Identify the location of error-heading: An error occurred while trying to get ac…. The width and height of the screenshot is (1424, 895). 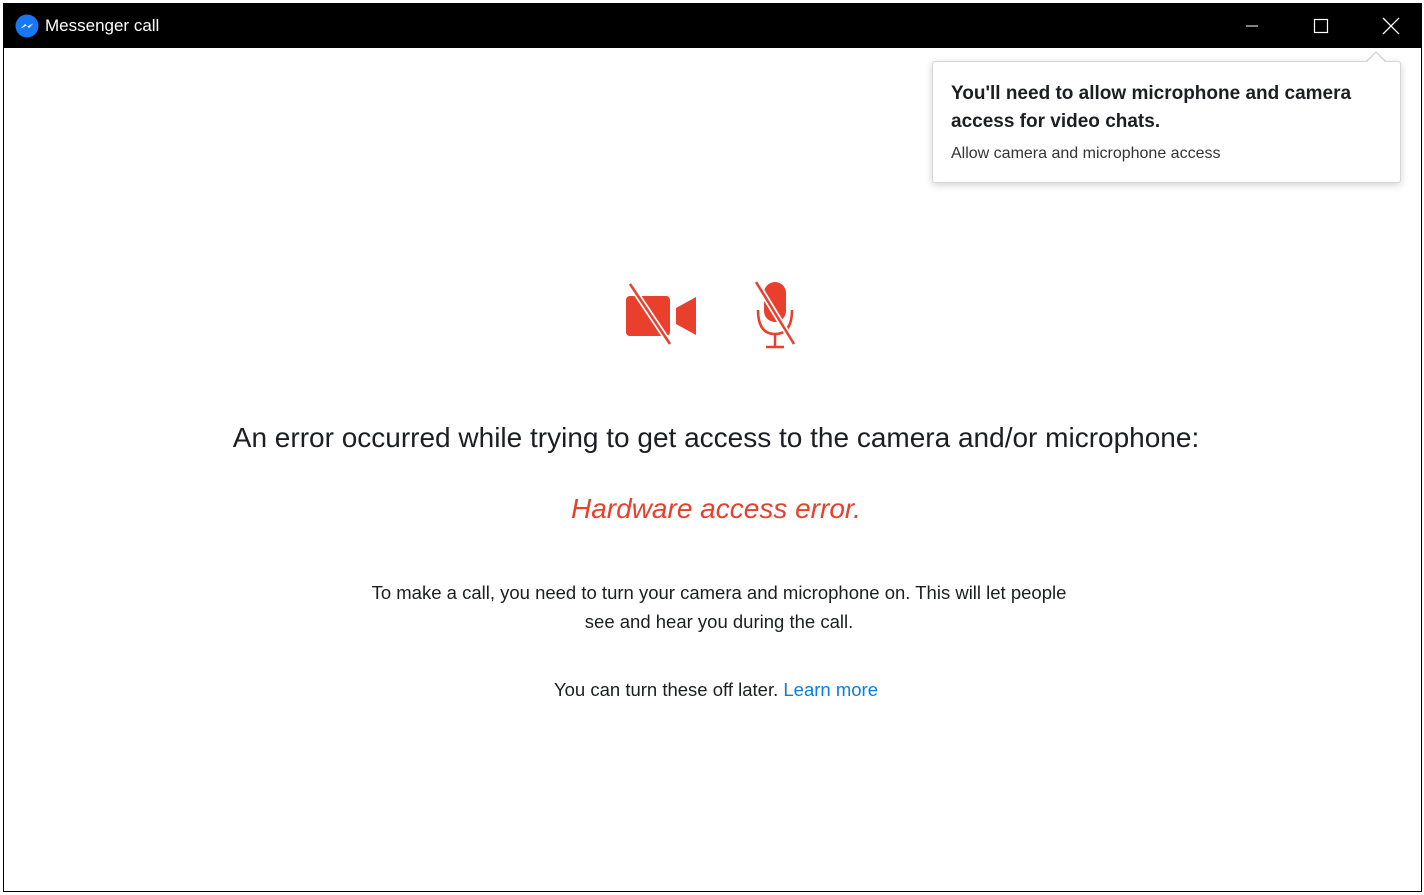
(716, 437).